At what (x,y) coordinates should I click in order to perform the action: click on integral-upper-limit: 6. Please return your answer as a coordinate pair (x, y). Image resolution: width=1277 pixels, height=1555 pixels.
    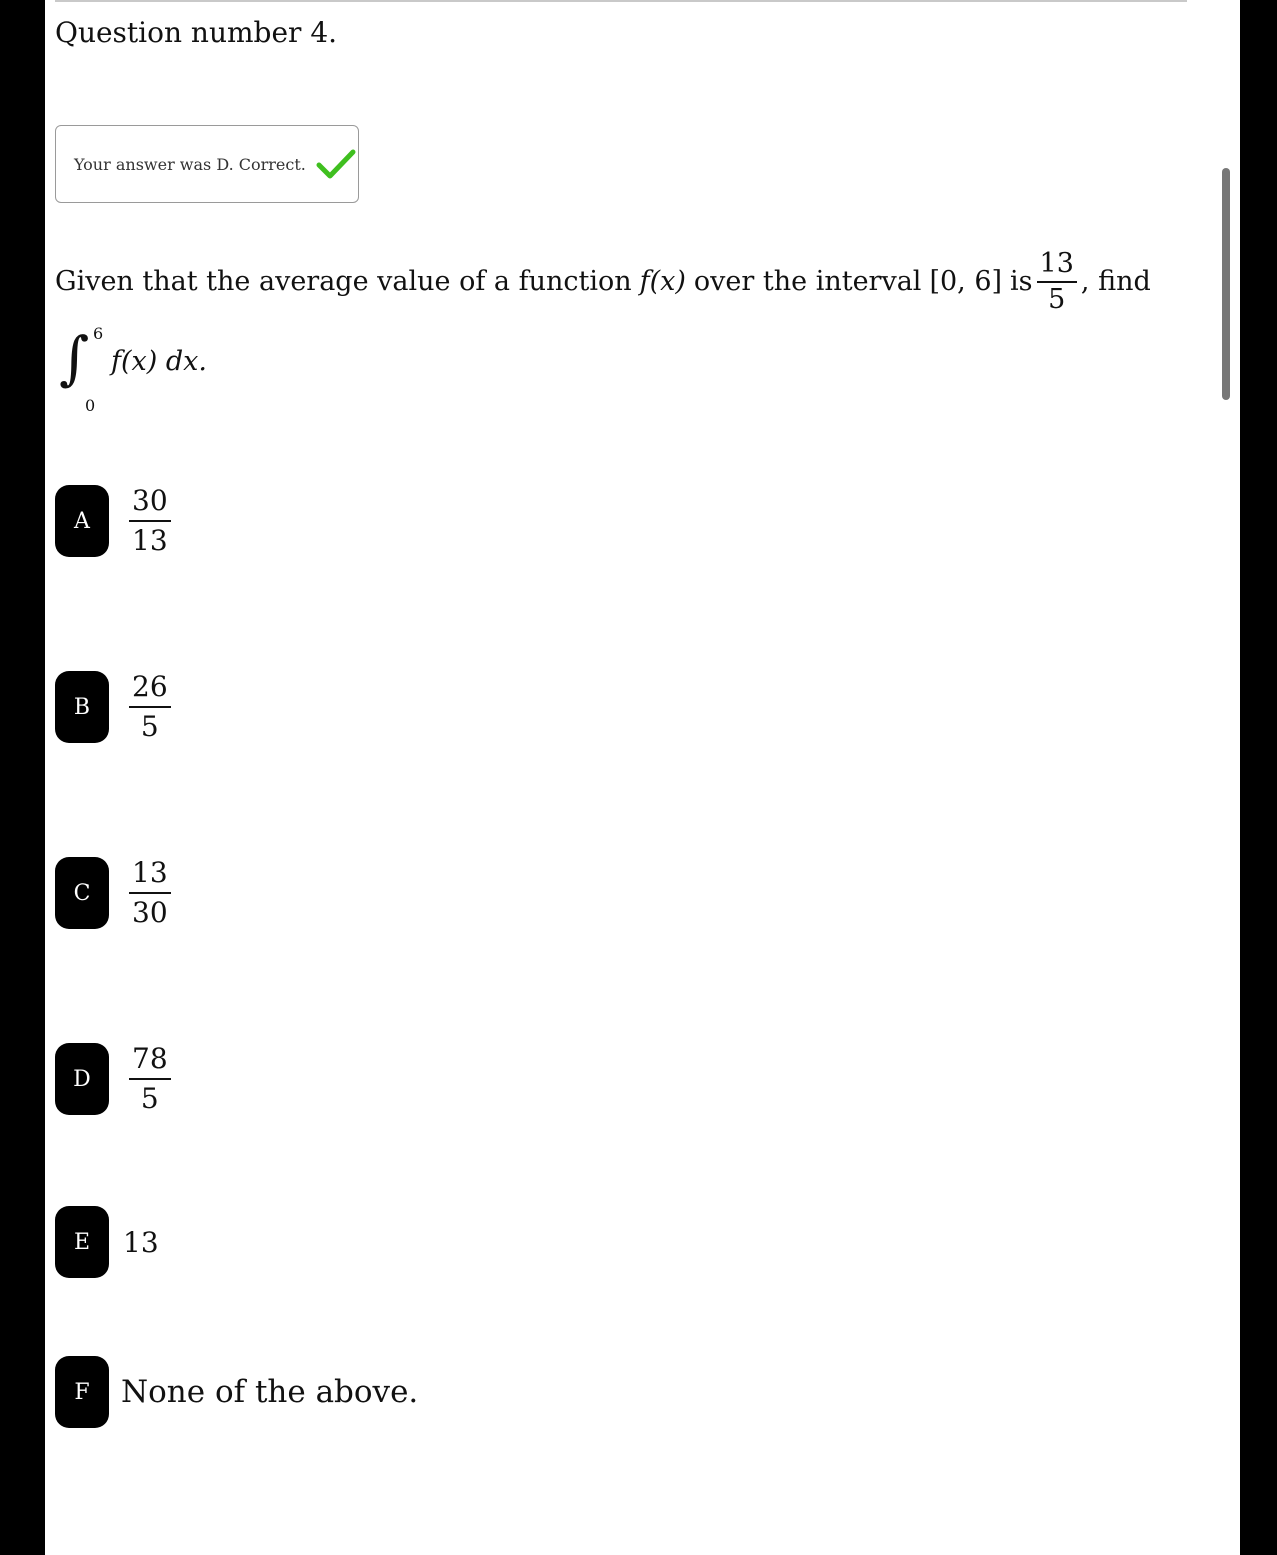
    Looking at the image, I should click on (98, 333).